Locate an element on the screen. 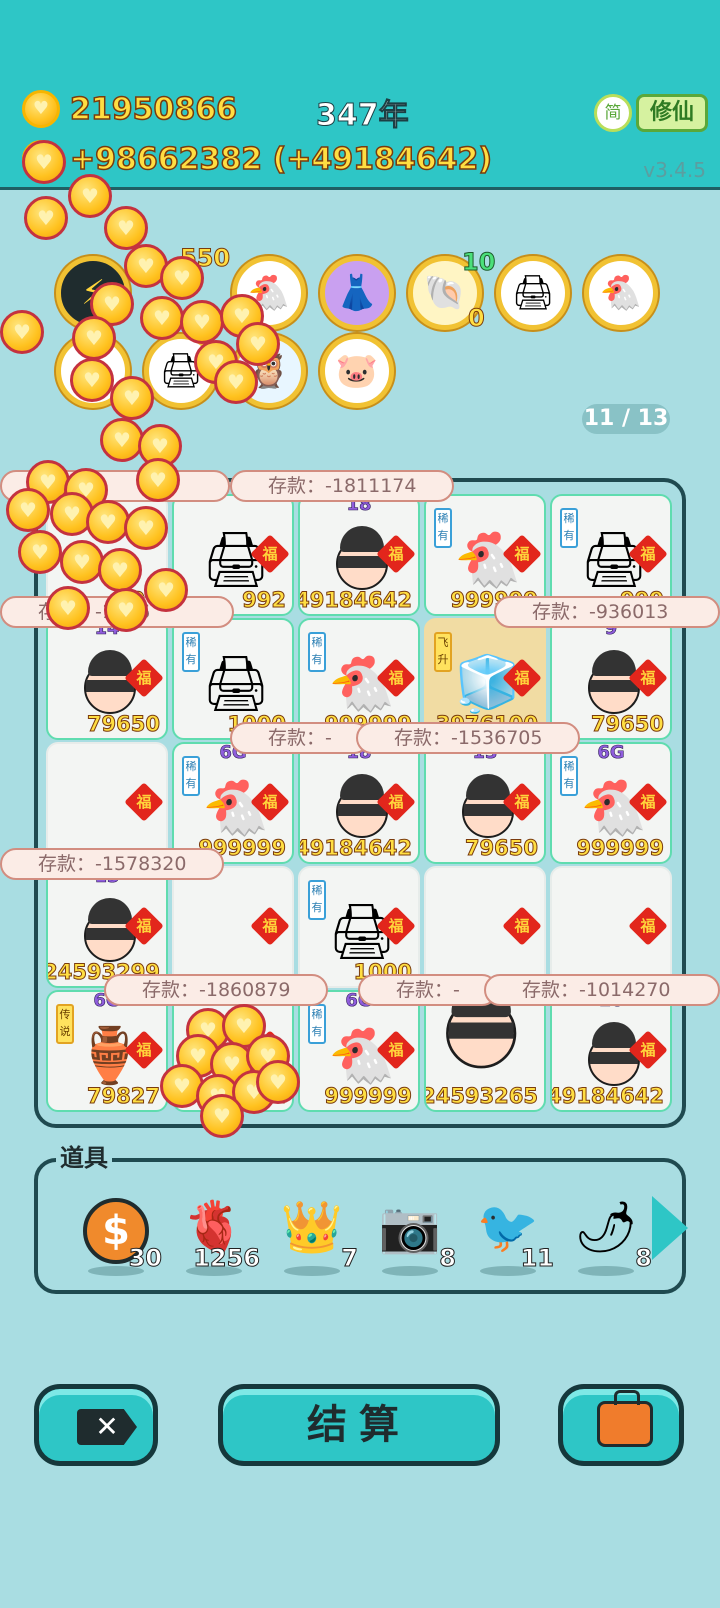 The image size is (720, 1608). printer-icon: 🖨 is located at coordinates (533, 293).